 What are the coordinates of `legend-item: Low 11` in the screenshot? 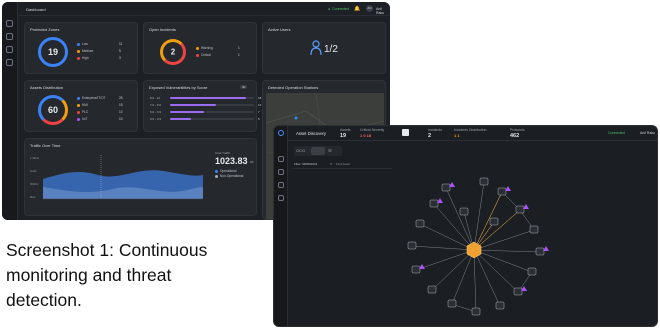 It's located at (103, 44).